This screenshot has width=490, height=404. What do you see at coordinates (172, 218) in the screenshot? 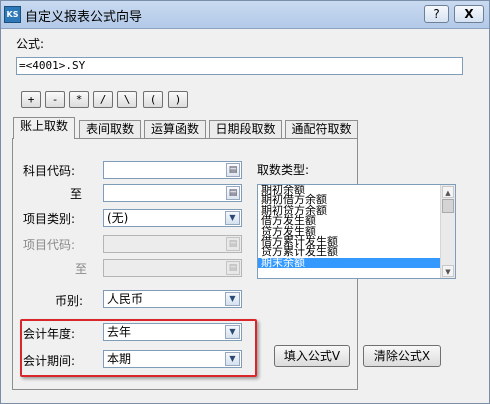
I see `item-category-select: (无) ▼` at bounding box center [172, 218].